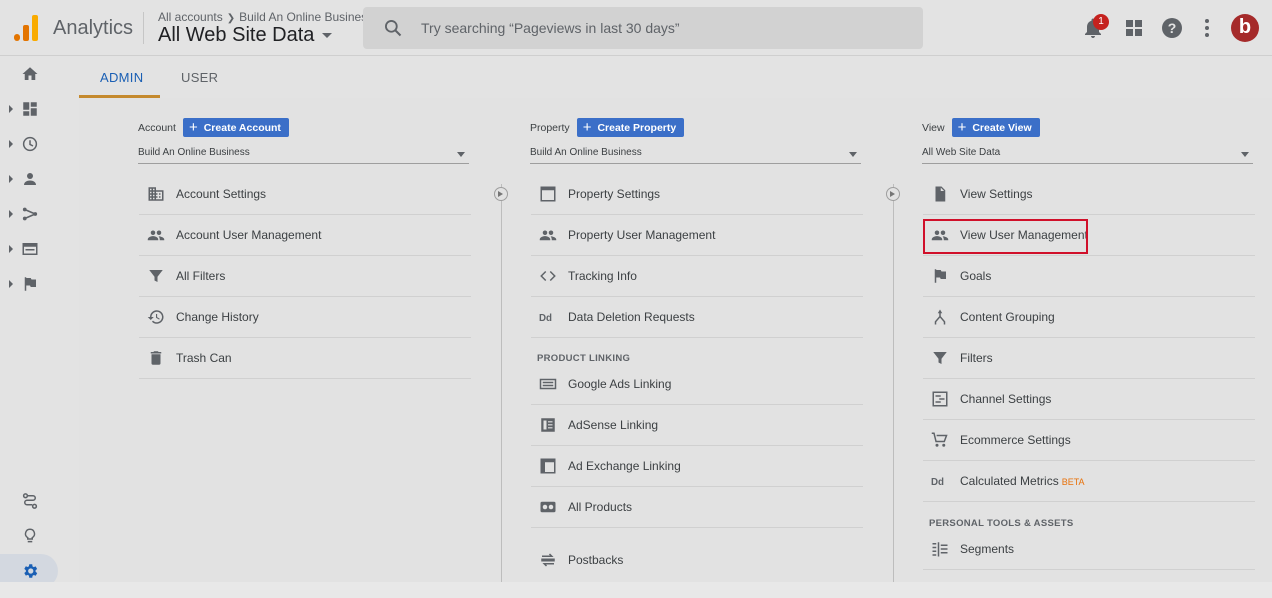 The image size is (1272, 598). Describe the element at coordinates (156, 235) in the screenshot. I see `people-icon` at that location.